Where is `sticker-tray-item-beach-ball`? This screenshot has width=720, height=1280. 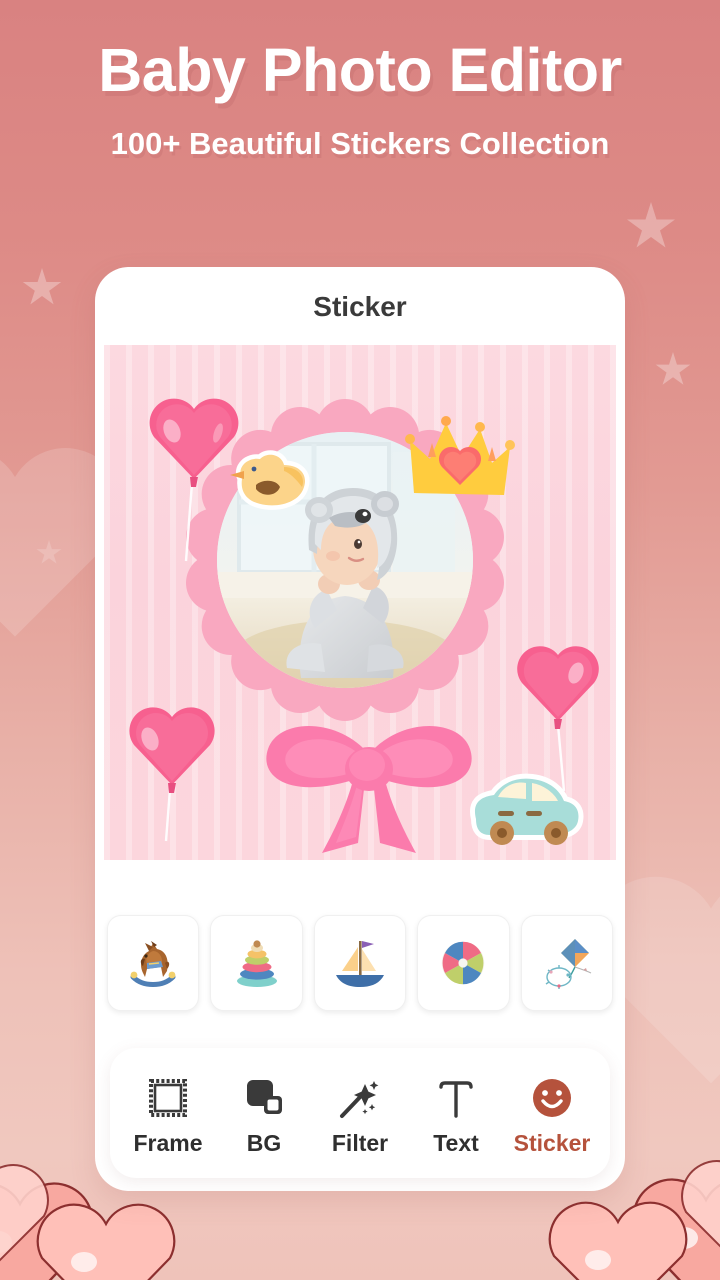
sticker-tray-item-beach-ball is located at coordinates (463, 963).